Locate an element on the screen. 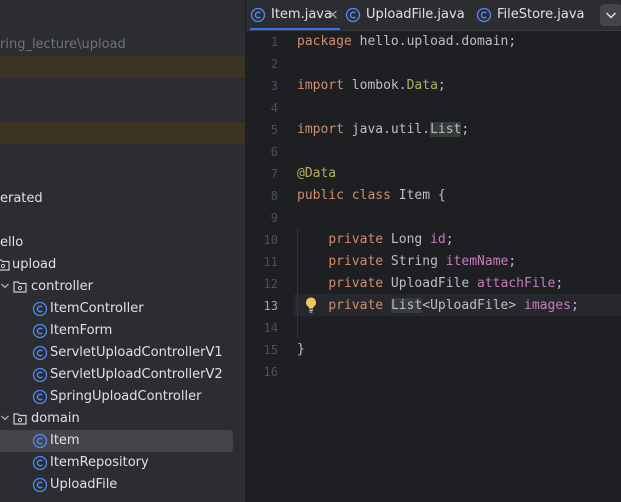  code-text: String is located at coordinates (414, 261).